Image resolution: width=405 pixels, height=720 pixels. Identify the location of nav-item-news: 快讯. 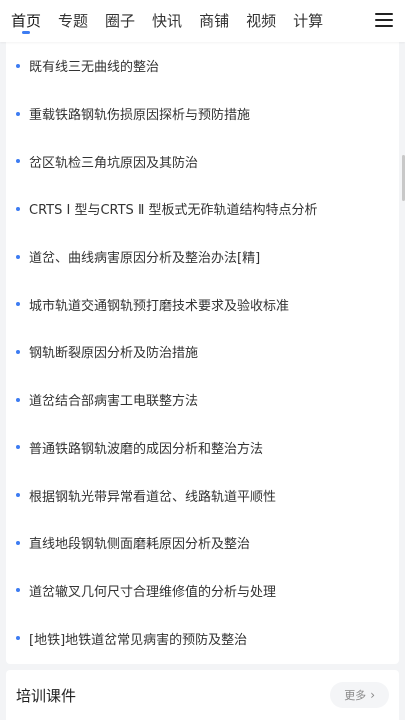
(167, 21).